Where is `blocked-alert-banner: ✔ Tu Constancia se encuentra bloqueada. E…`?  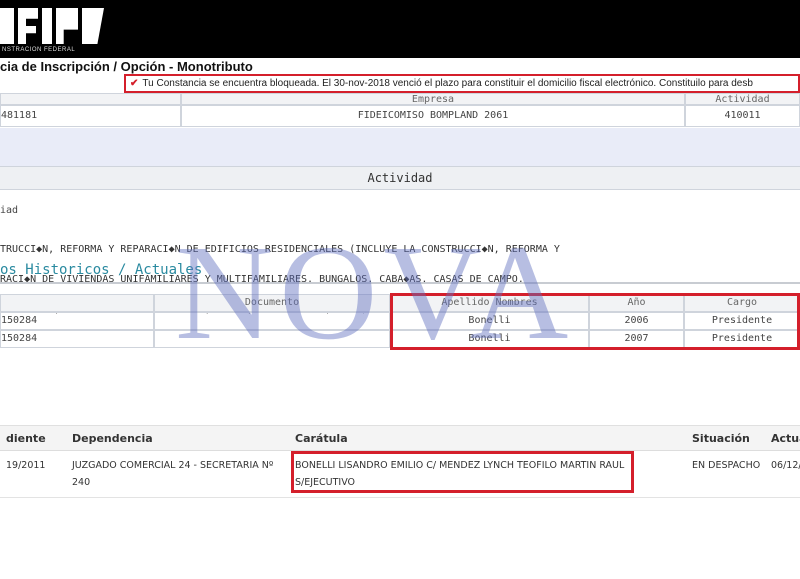
blocked-alert-banner: ✔ Tu Constancia se encuentra bloqueada. E… is located at coordinates (462, 83).